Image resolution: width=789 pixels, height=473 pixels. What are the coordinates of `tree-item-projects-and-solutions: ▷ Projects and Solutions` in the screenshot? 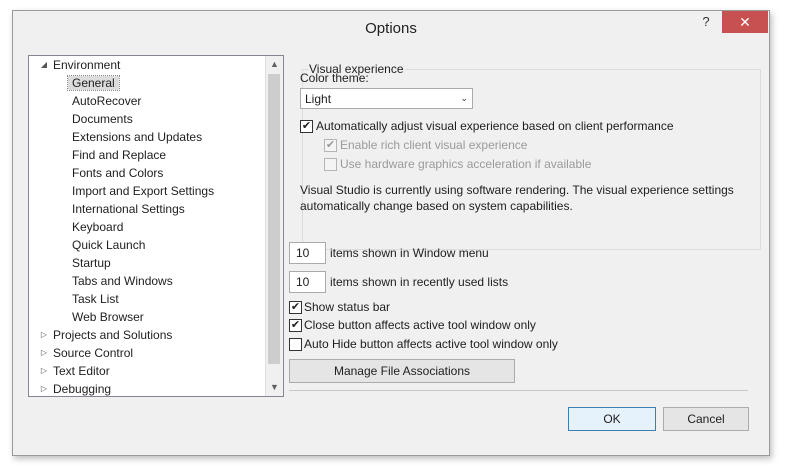 It's located at (107, 335).